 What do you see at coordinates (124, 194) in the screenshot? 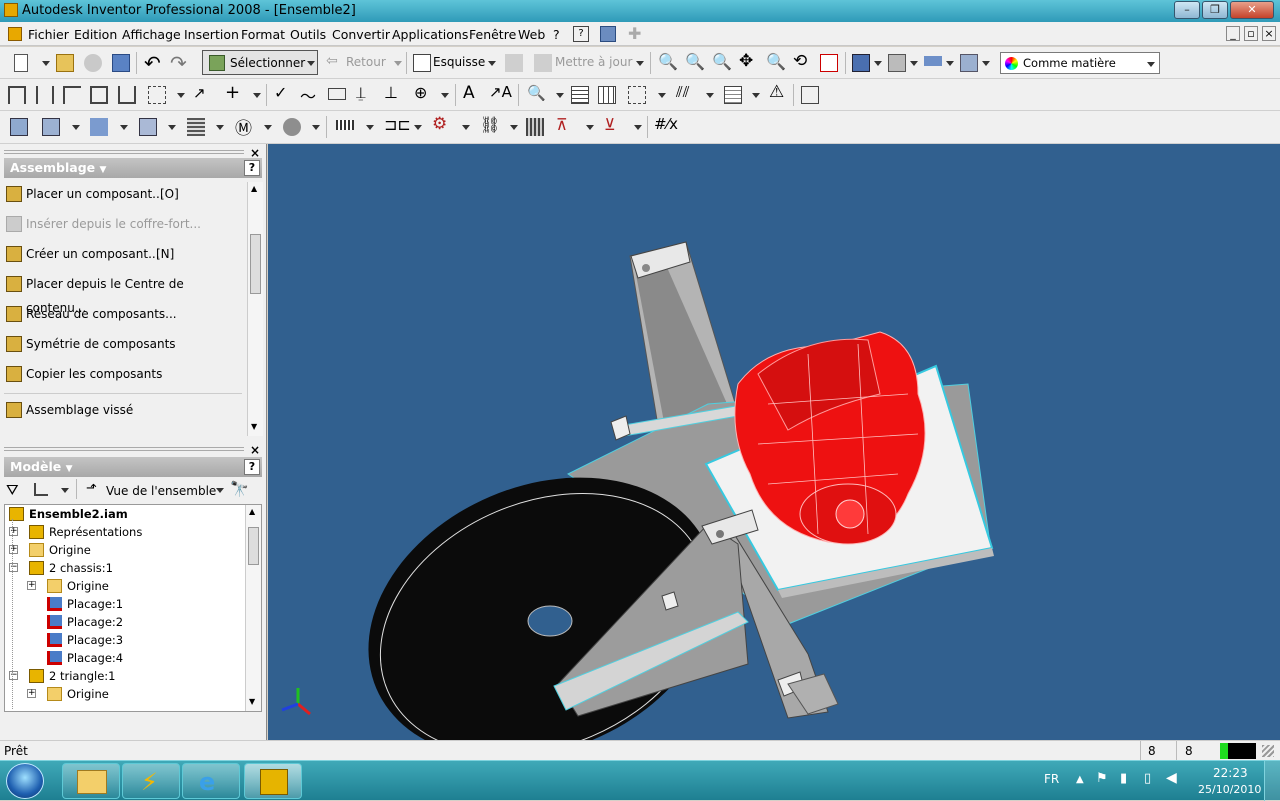
I see `assembly-command: Placer un composant... [O]` at bounding box center [124, 194].